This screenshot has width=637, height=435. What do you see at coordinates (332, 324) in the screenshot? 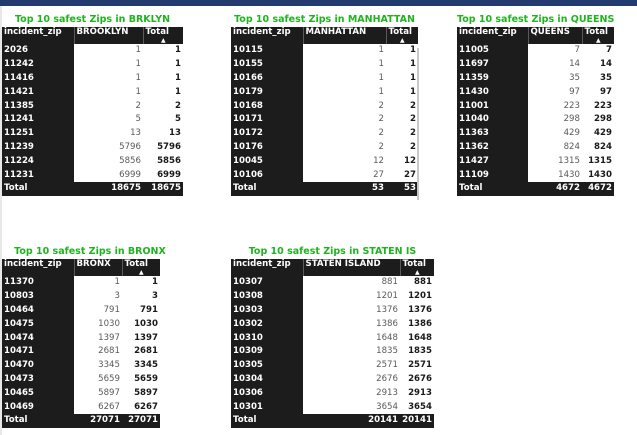
I see `table-row: 10302 1386 1386` at bounding box center [332, 324].